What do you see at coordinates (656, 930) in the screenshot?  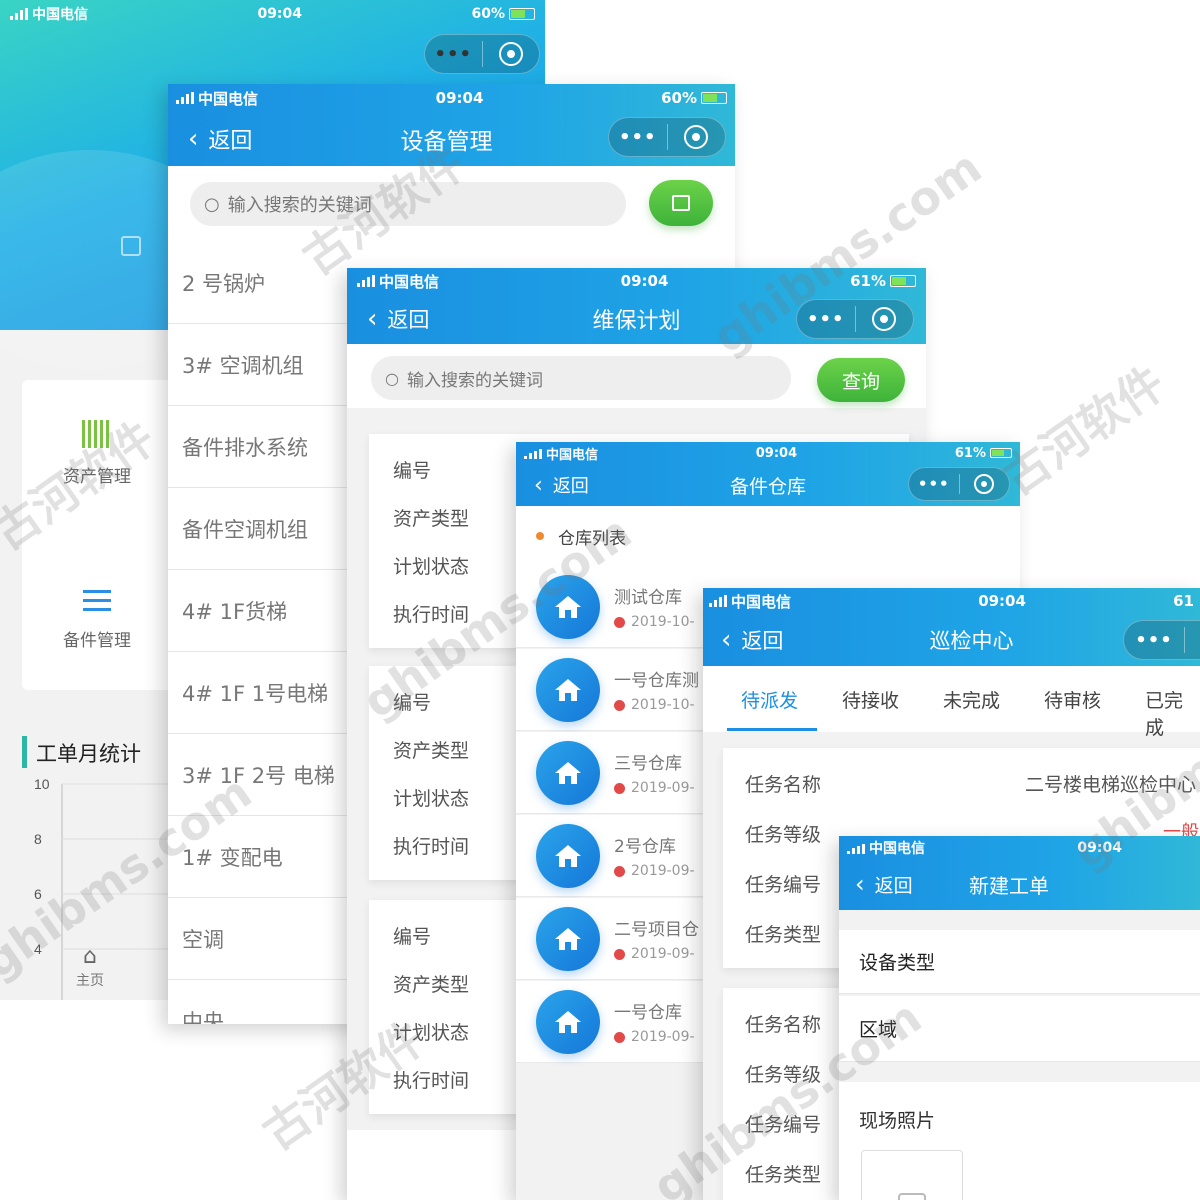 I see `warehouse-name: 二号项目仓` at bounding box center [656, 930].